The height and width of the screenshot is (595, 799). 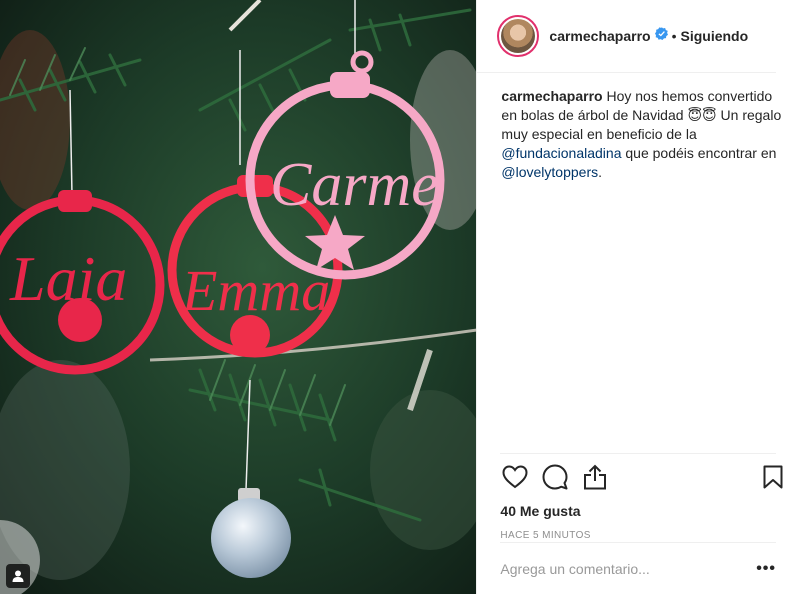 I want to click on verified-badge-icon, so click(x=661, y=36).